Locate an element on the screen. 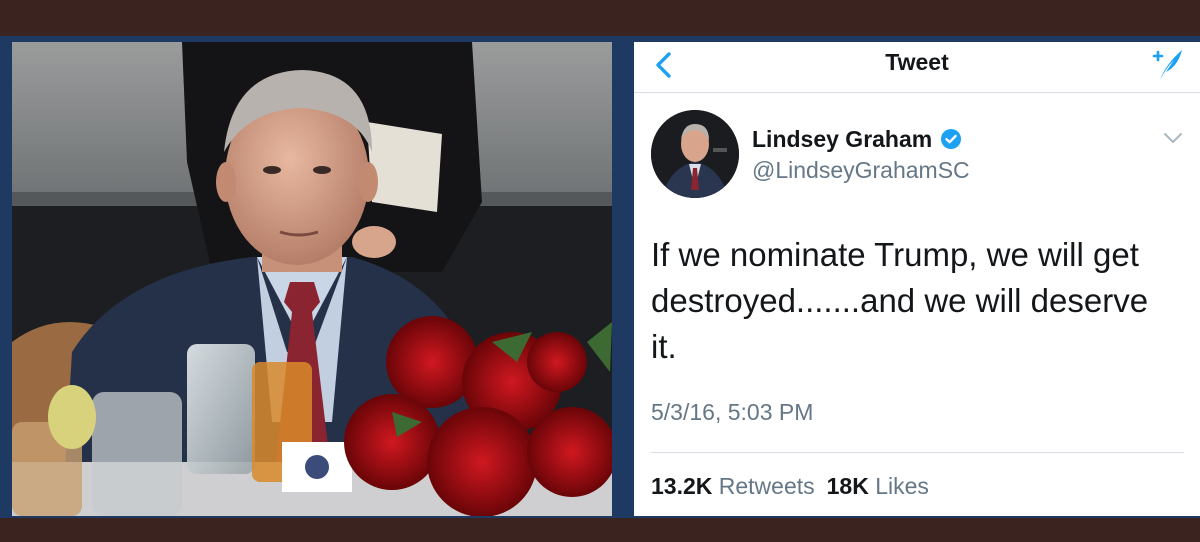  author-handle: @LindseyGrahamSC is located at coordinates (861, 170).